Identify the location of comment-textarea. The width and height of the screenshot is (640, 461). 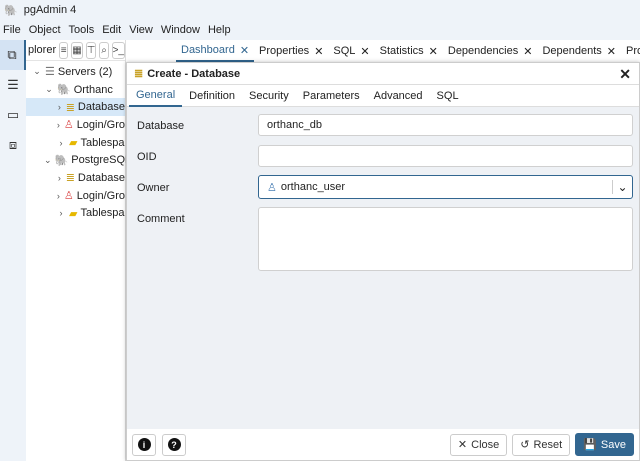
(445, 239).